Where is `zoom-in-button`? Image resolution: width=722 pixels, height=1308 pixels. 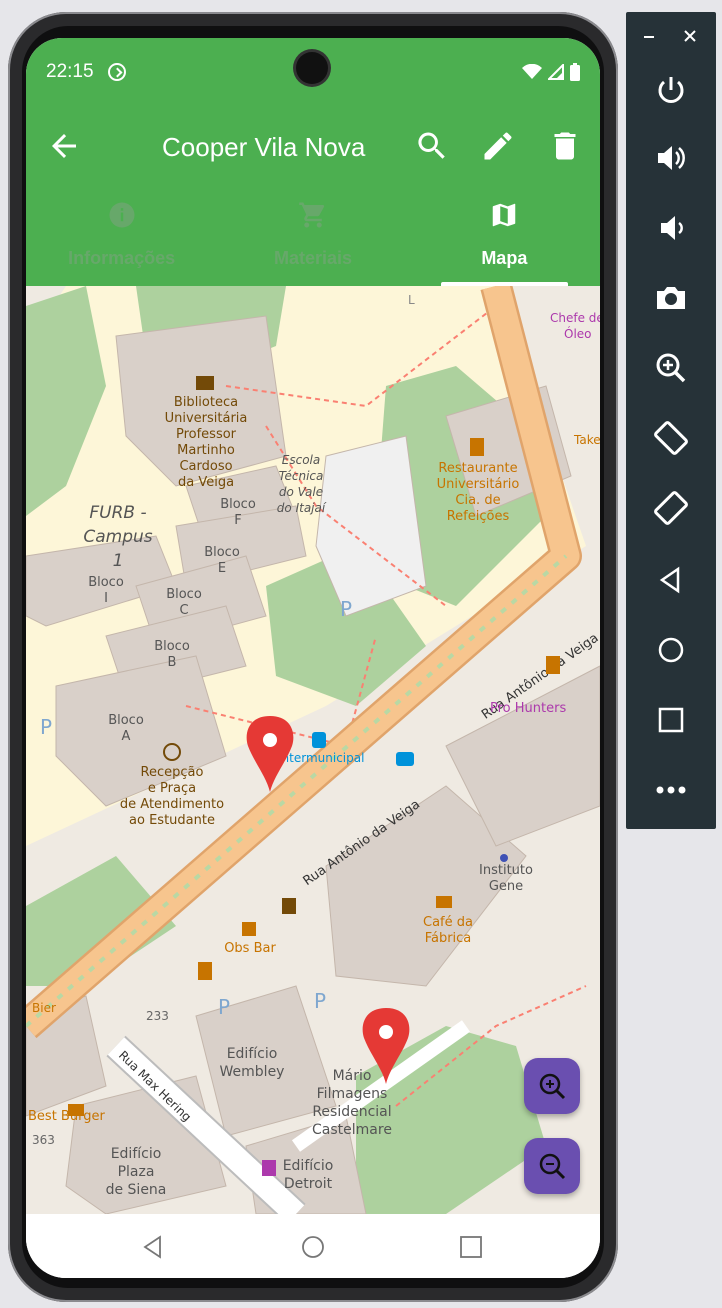 zoom-in-button is located at coordinates (552, 1086).